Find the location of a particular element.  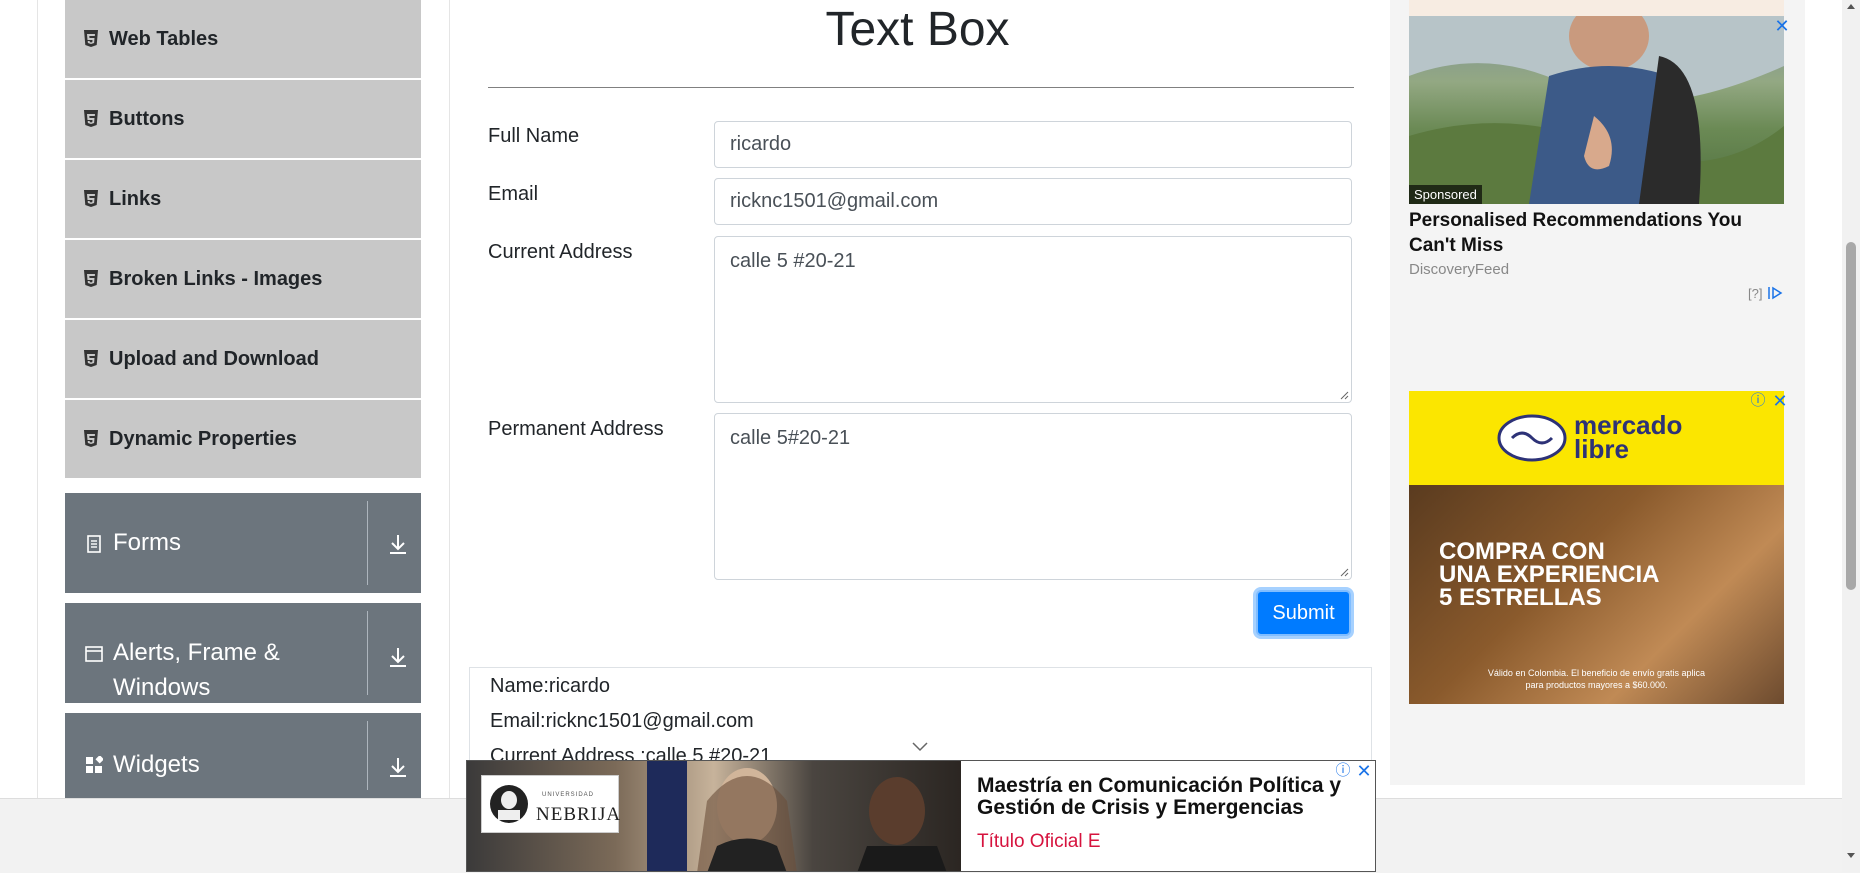

headline-line1: COMPRA CON is located at coordinates (1522, 551).